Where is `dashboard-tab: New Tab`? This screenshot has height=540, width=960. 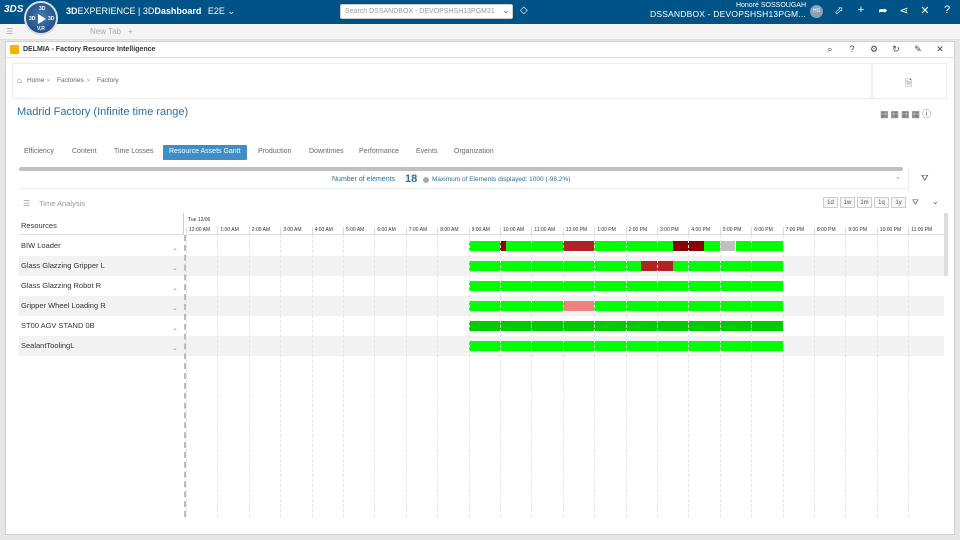
dashboard-tab: New Tab is located at coordinates (105, 31).